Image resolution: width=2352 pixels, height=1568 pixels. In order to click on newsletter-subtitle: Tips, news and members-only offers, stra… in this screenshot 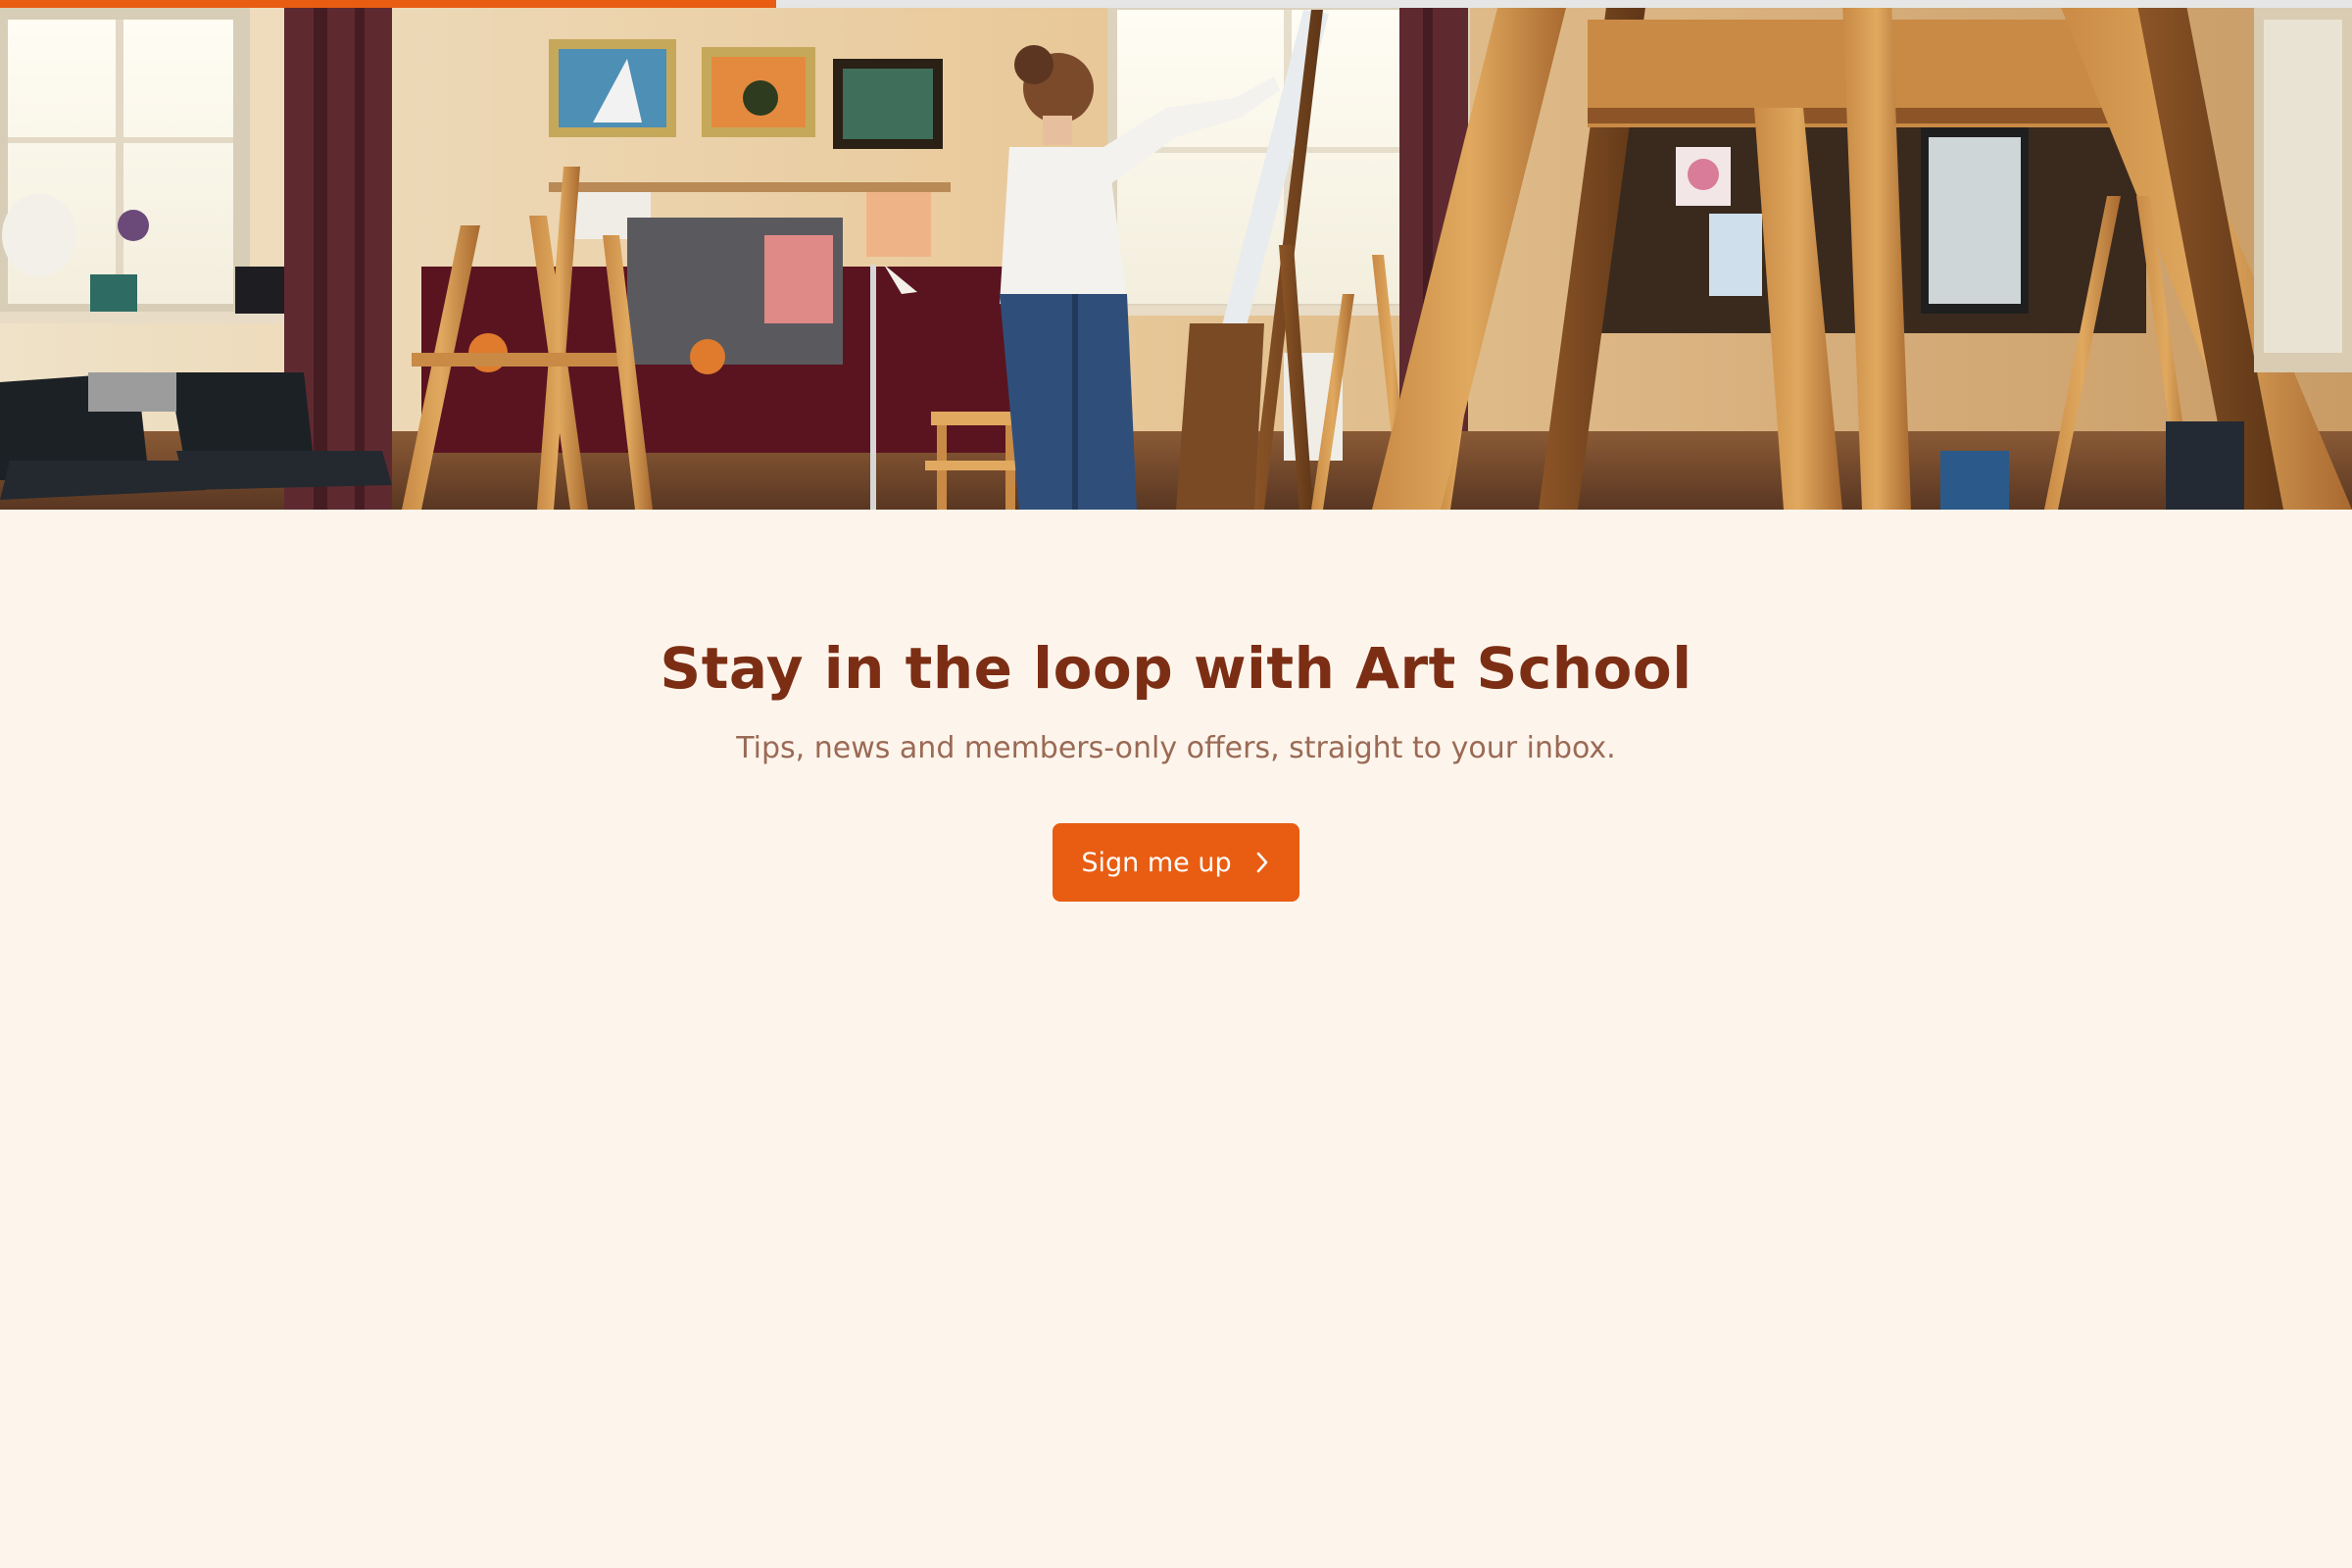, I will do `click(1176, 748)`.